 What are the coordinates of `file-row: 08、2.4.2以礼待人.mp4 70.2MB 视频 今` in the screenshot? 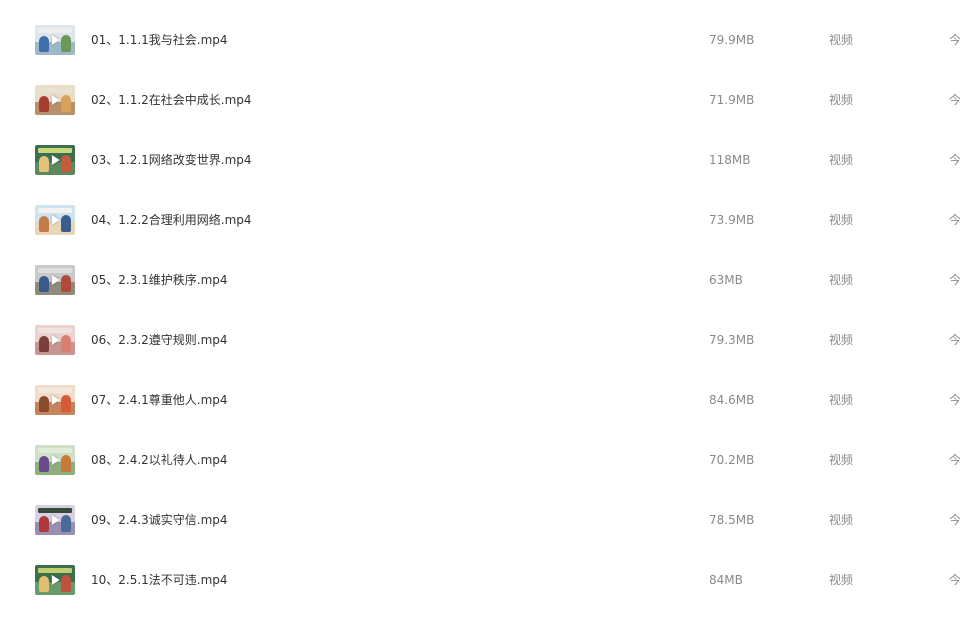 It's located at (480, 482).